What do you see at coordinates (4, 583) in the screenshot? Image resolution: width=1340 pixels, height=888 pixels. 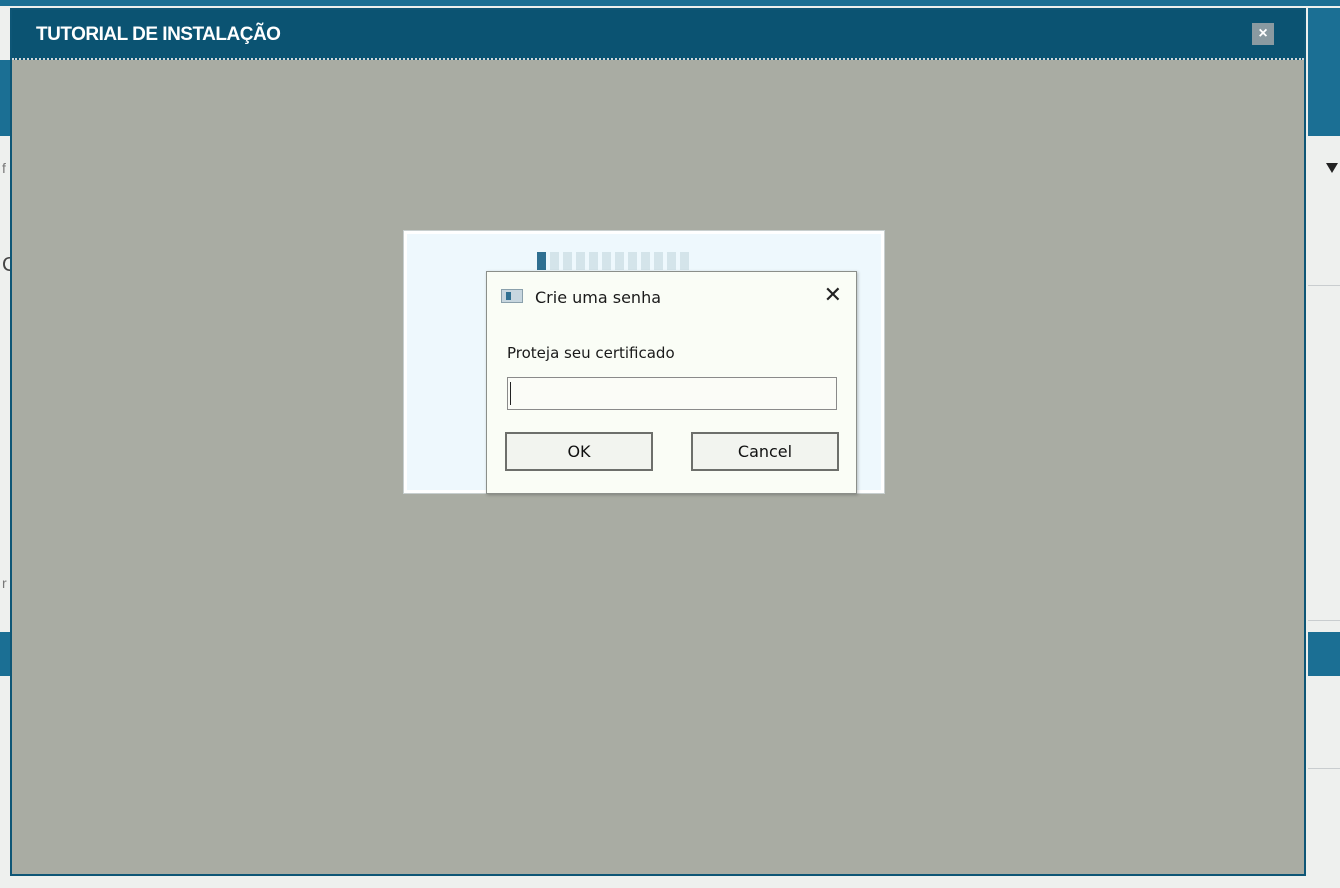 I see `background-text-fragment: r` at bounding box center [4, 583].